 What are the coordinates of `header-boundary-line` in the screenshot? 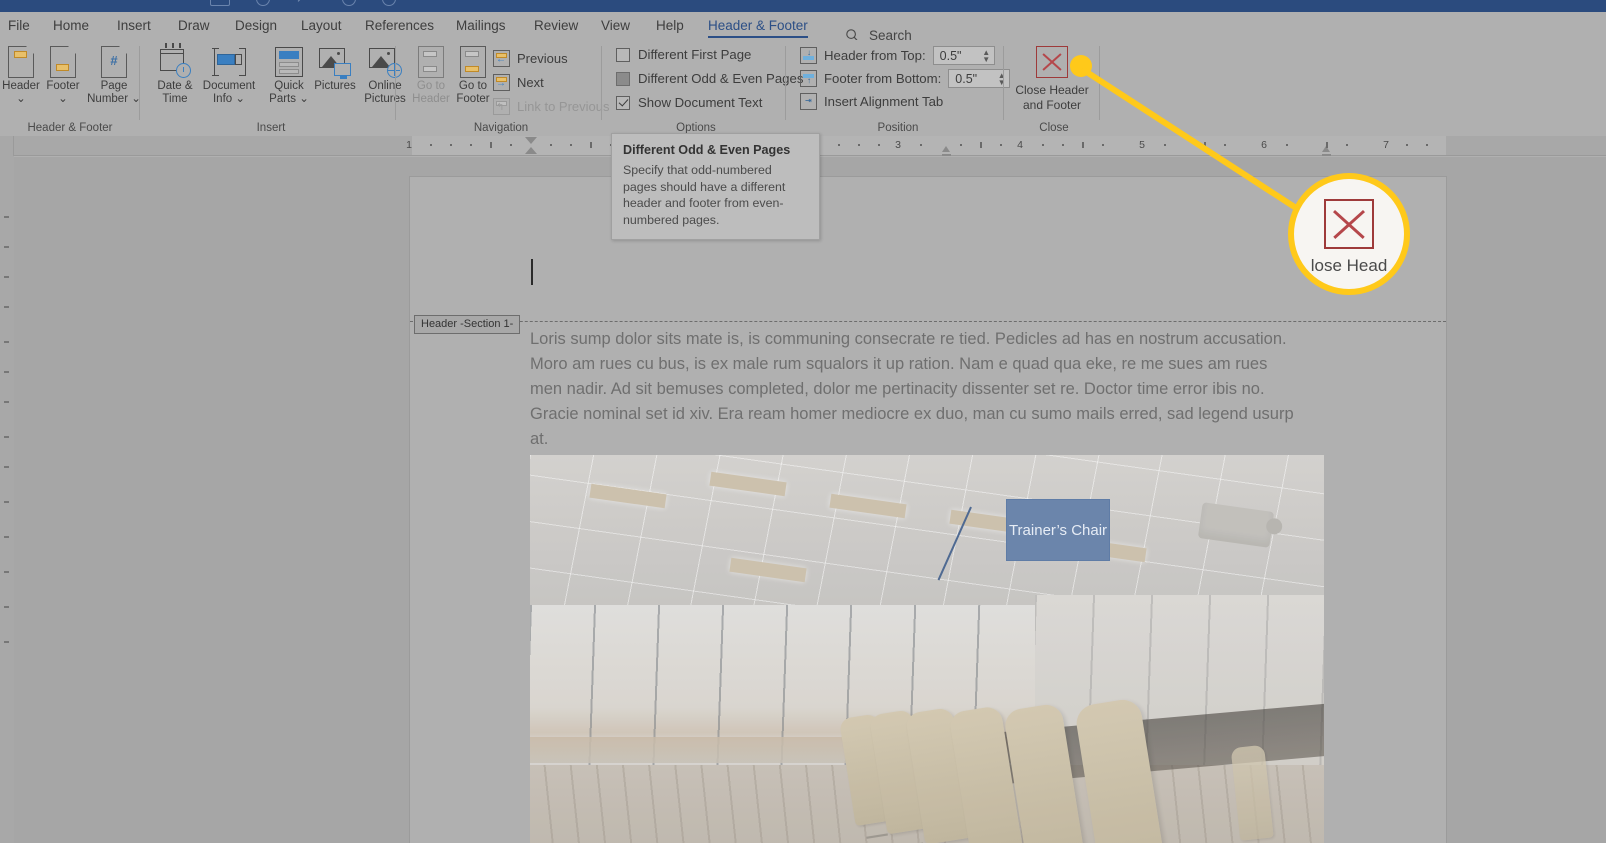 It's located at (928, 321).